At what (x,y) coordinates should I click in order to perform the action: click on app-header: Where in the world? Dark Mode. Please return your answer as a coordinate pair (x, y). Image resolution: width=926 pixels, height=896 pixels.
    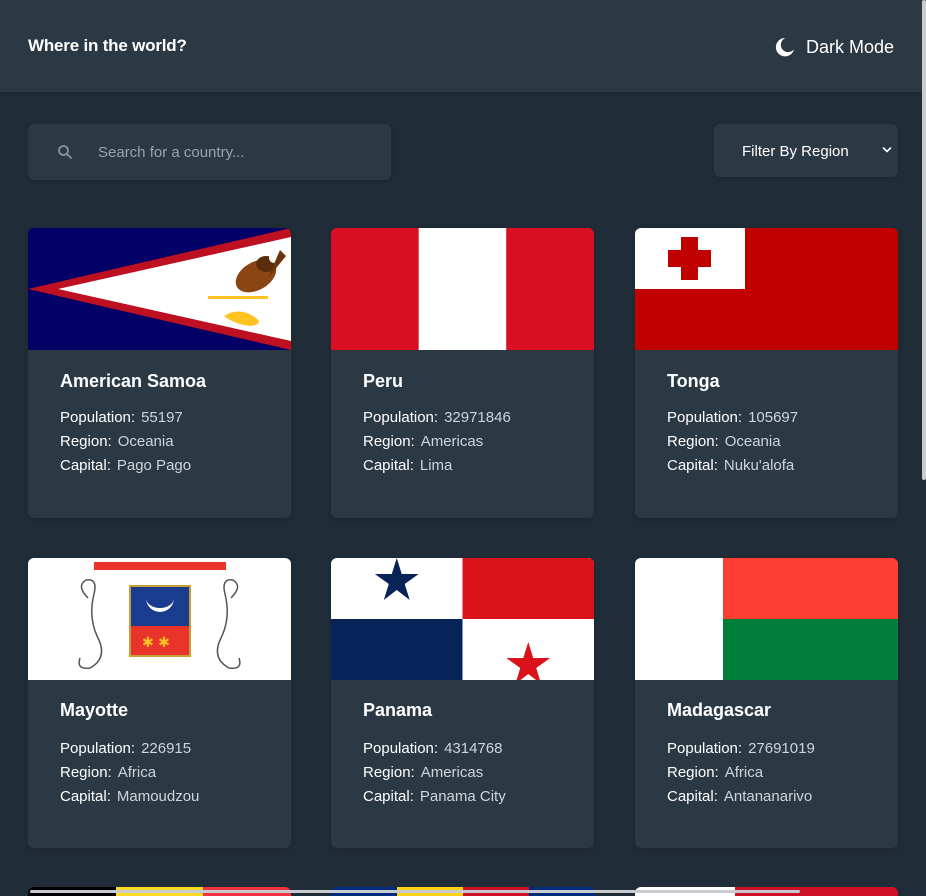
    Looking at the image, I should click on (461, 46).